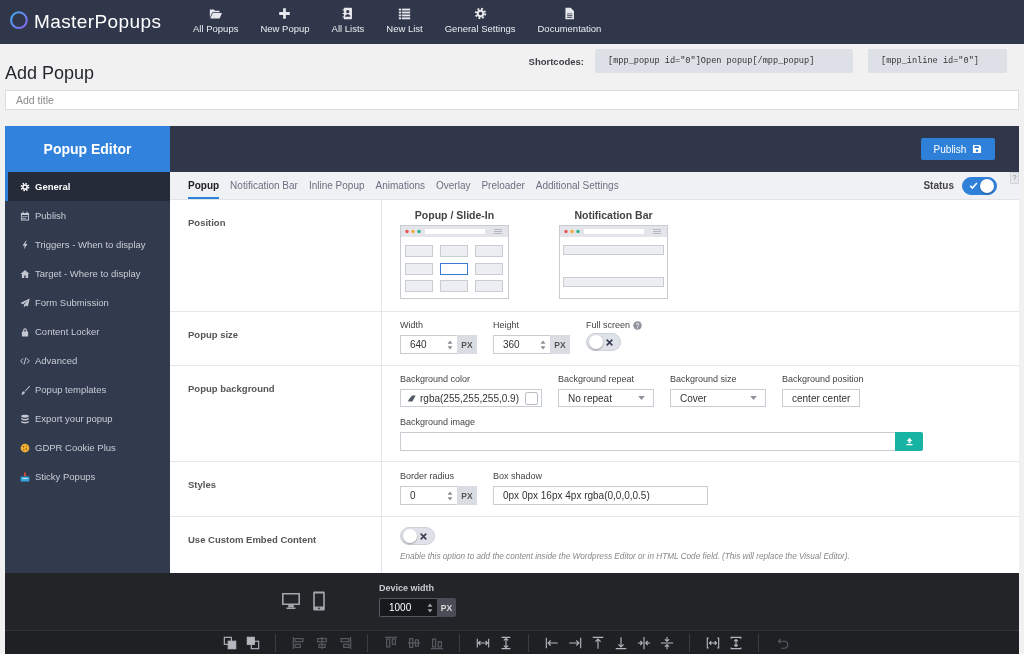 This screenshot has width=1024, height=654. What do you see at coordinates (821, 398) in the screenshot?
I see `text-input: center center` at bounding box center [821, 398].